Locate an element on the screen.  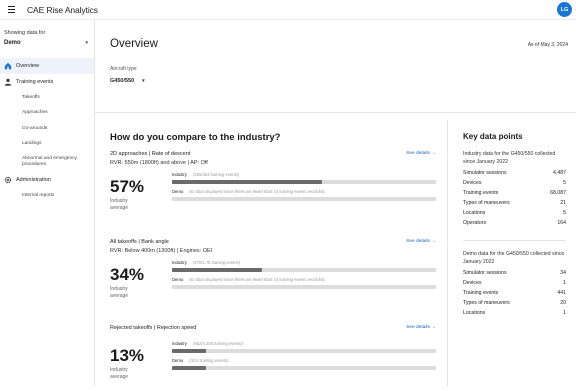
sidebar-item-go-arounds: Go-arounds is located at coordinates (47, 129).